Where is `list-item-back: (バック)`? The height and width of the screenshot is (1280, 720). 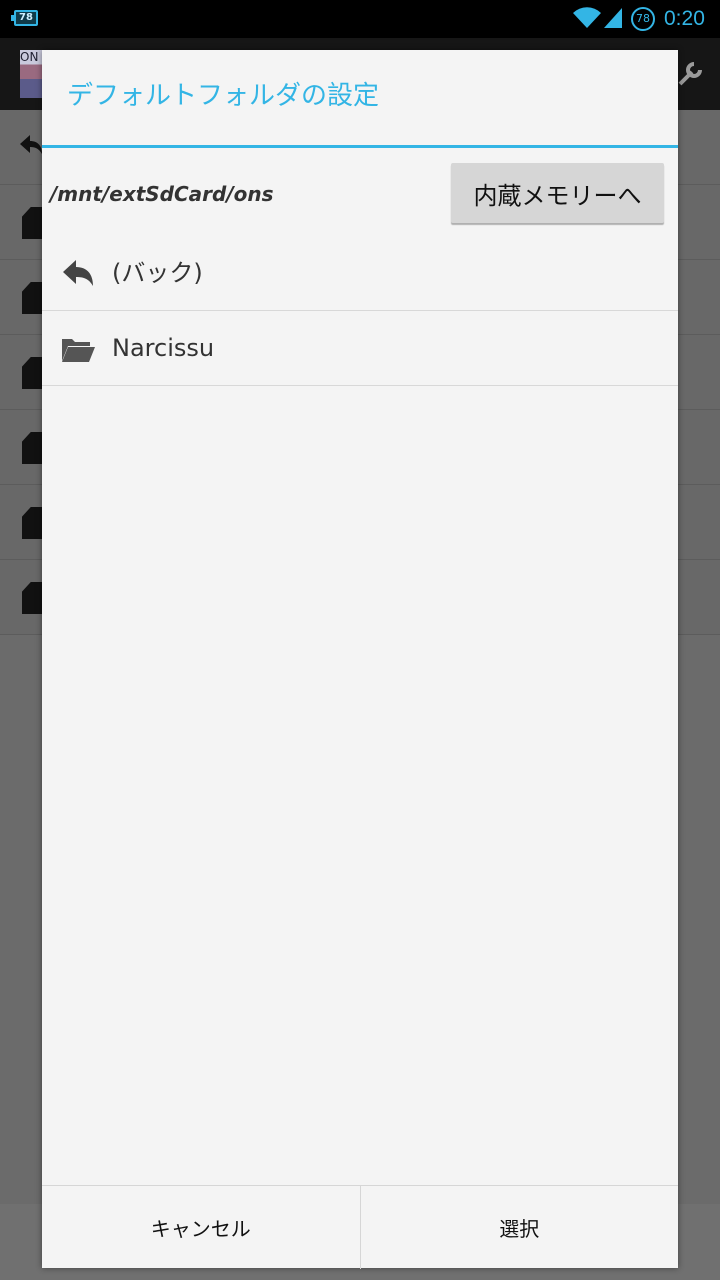
list-item-back: (バック) is located at coordinates (360, 273).